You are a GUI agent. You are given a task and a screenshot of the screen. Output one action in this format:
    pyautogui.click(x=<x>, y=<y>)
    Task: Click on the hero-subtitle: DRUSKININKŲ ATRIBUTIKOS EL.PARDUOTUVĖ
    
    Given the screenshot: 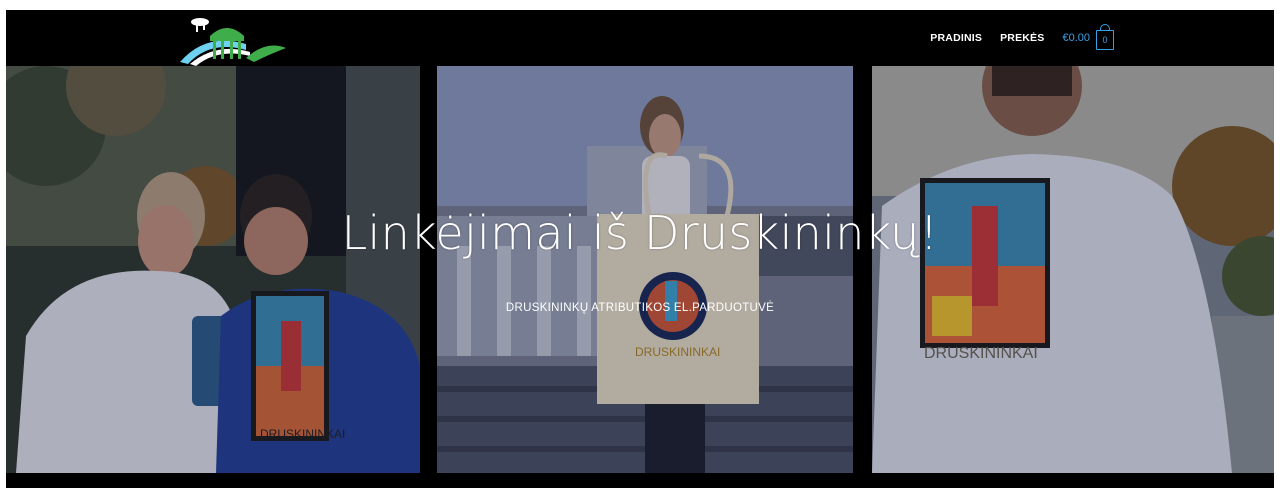 What is the action you would take?
    pyautogui.click(x=640, y=308)
    